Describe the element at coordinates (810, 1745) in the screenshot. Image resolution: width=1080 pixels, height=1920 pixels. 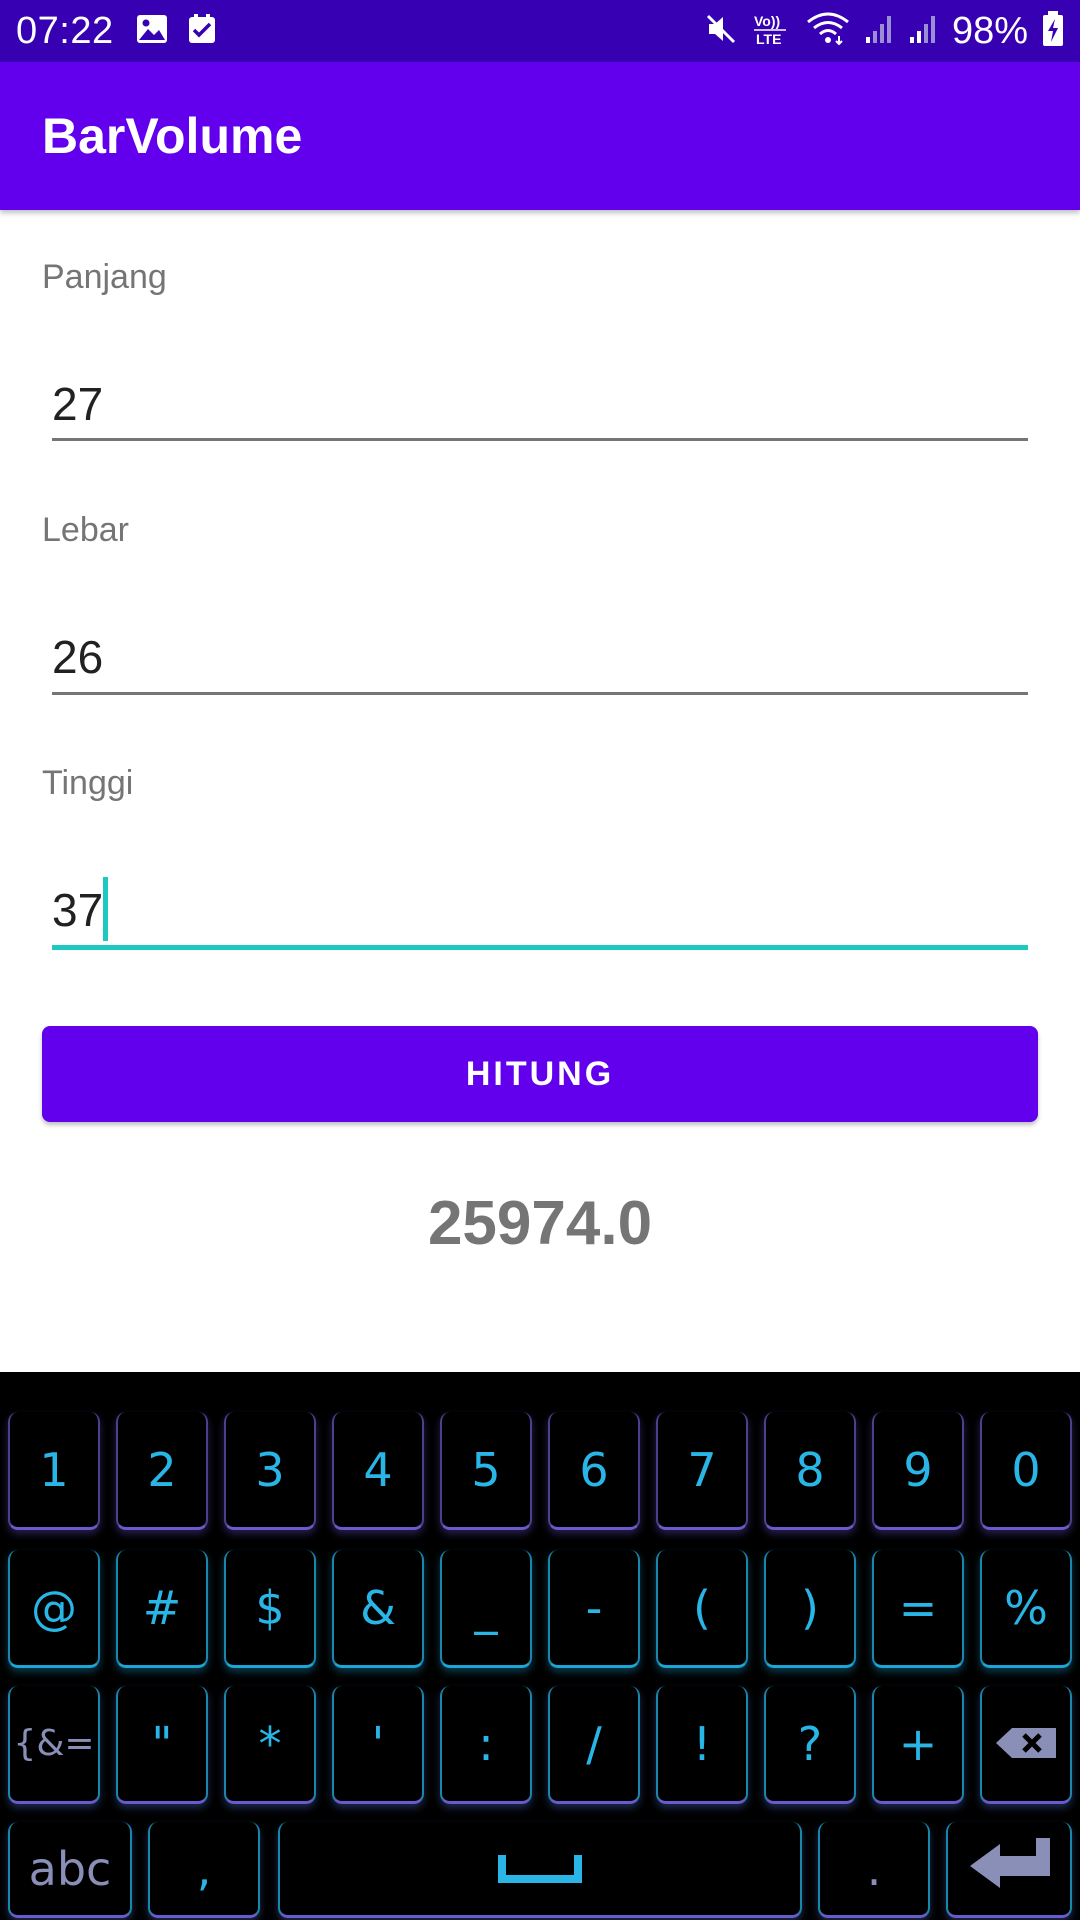
I see `key-question: ?` at that location.